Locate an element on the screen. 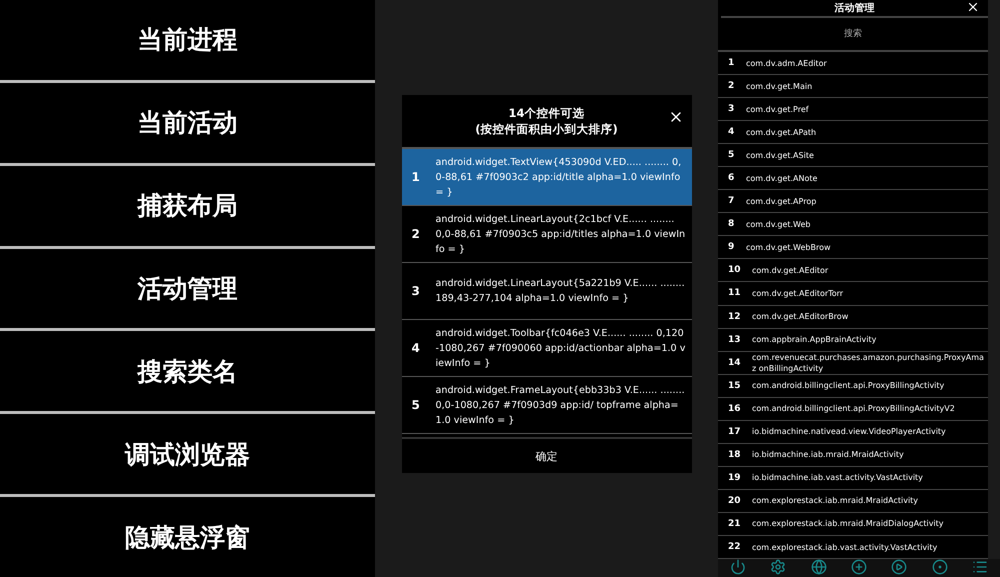 Image resolution: width=1000 pixels, height=577 pixels. activity-name: com.appbrain.AppBrainActivity is located at coordinates (814, 340).